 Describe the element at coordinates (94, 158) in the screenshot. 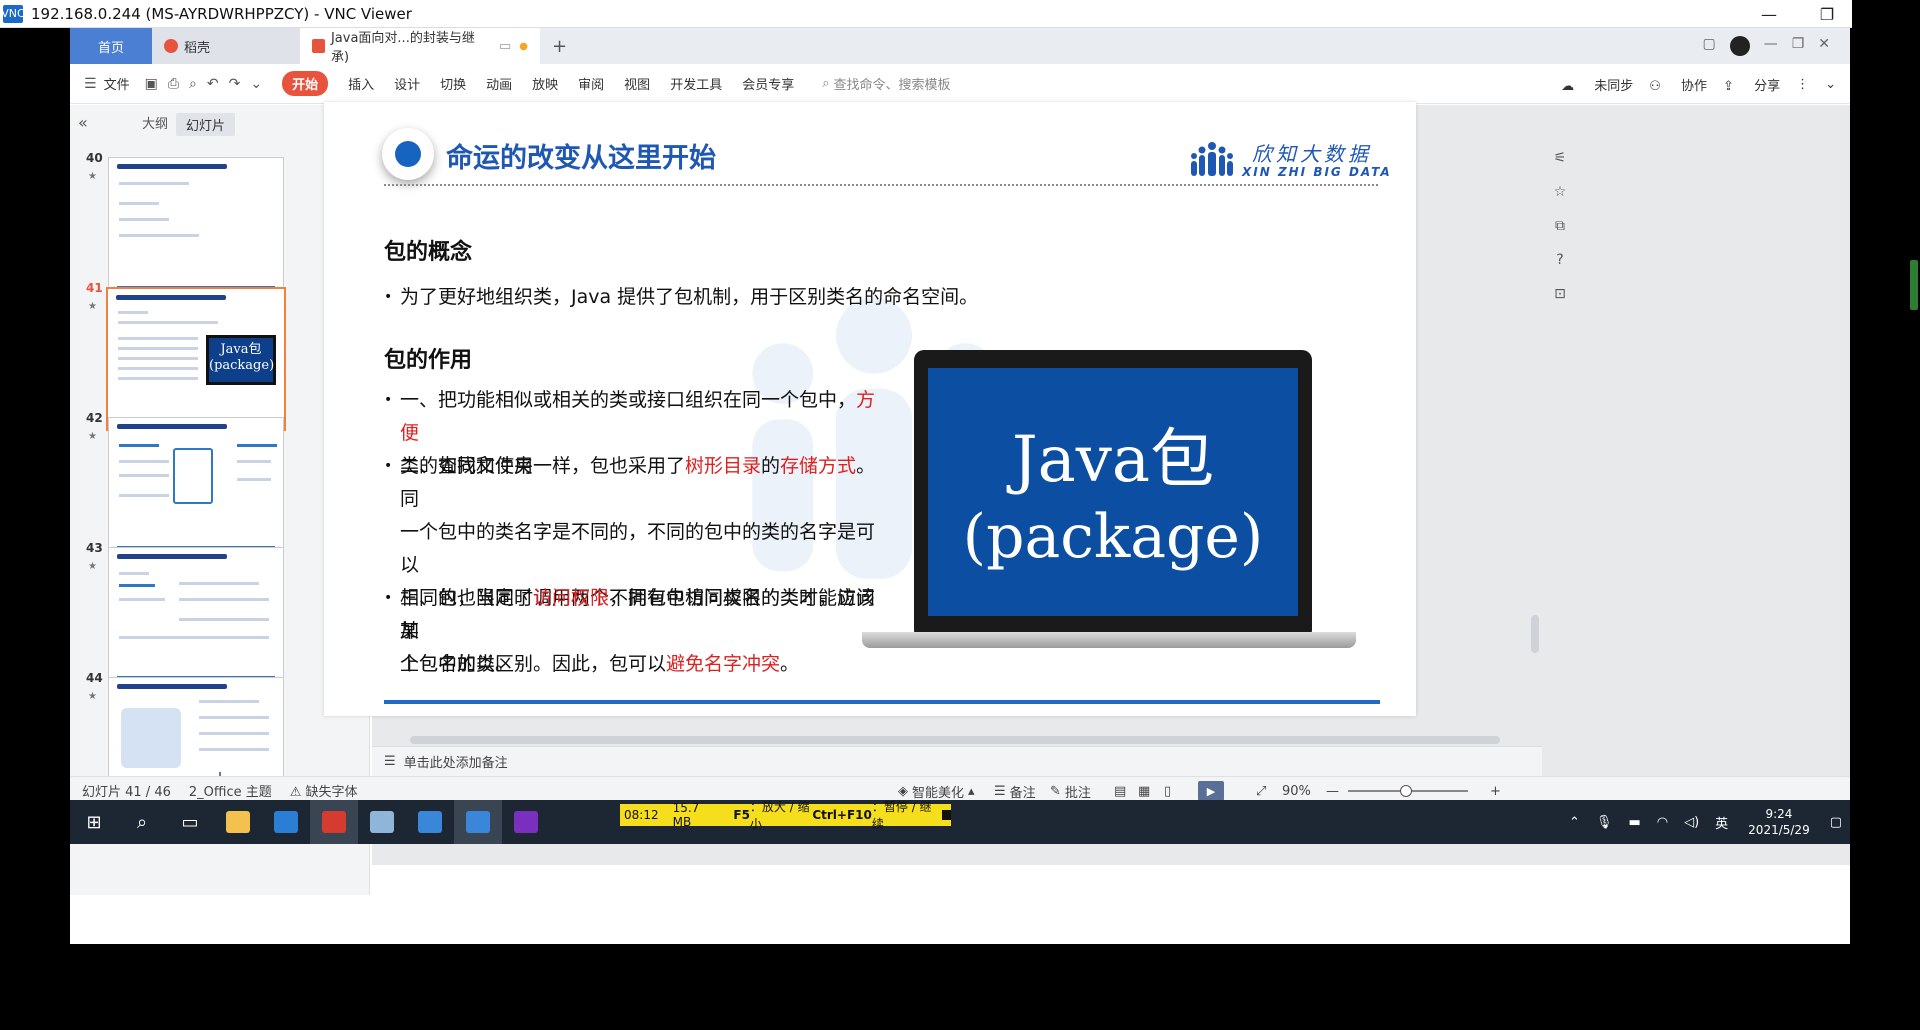

I see `slide-number: 40` at that location.